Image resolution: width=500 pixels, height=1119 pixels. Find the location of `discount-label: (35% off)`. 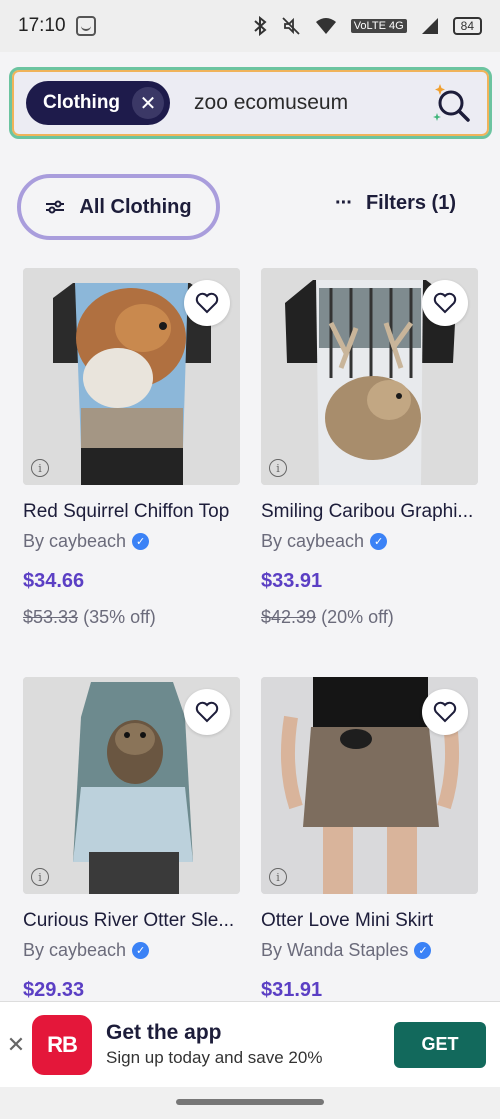

discount-label: (35% off) is located at coordinates (119, 617).